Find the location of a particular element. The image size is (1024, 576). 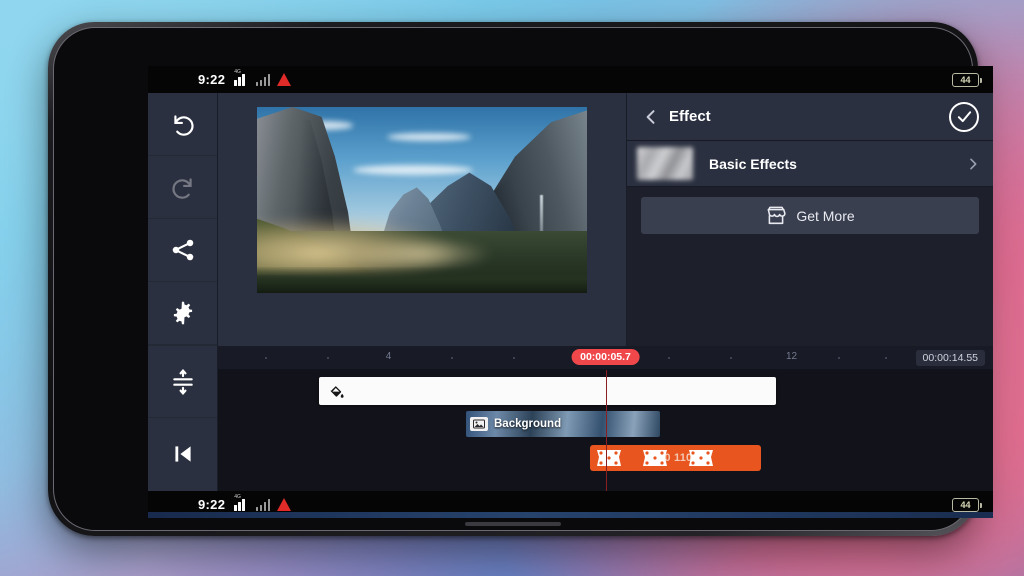

share-button is located at coordinates (182, 250).